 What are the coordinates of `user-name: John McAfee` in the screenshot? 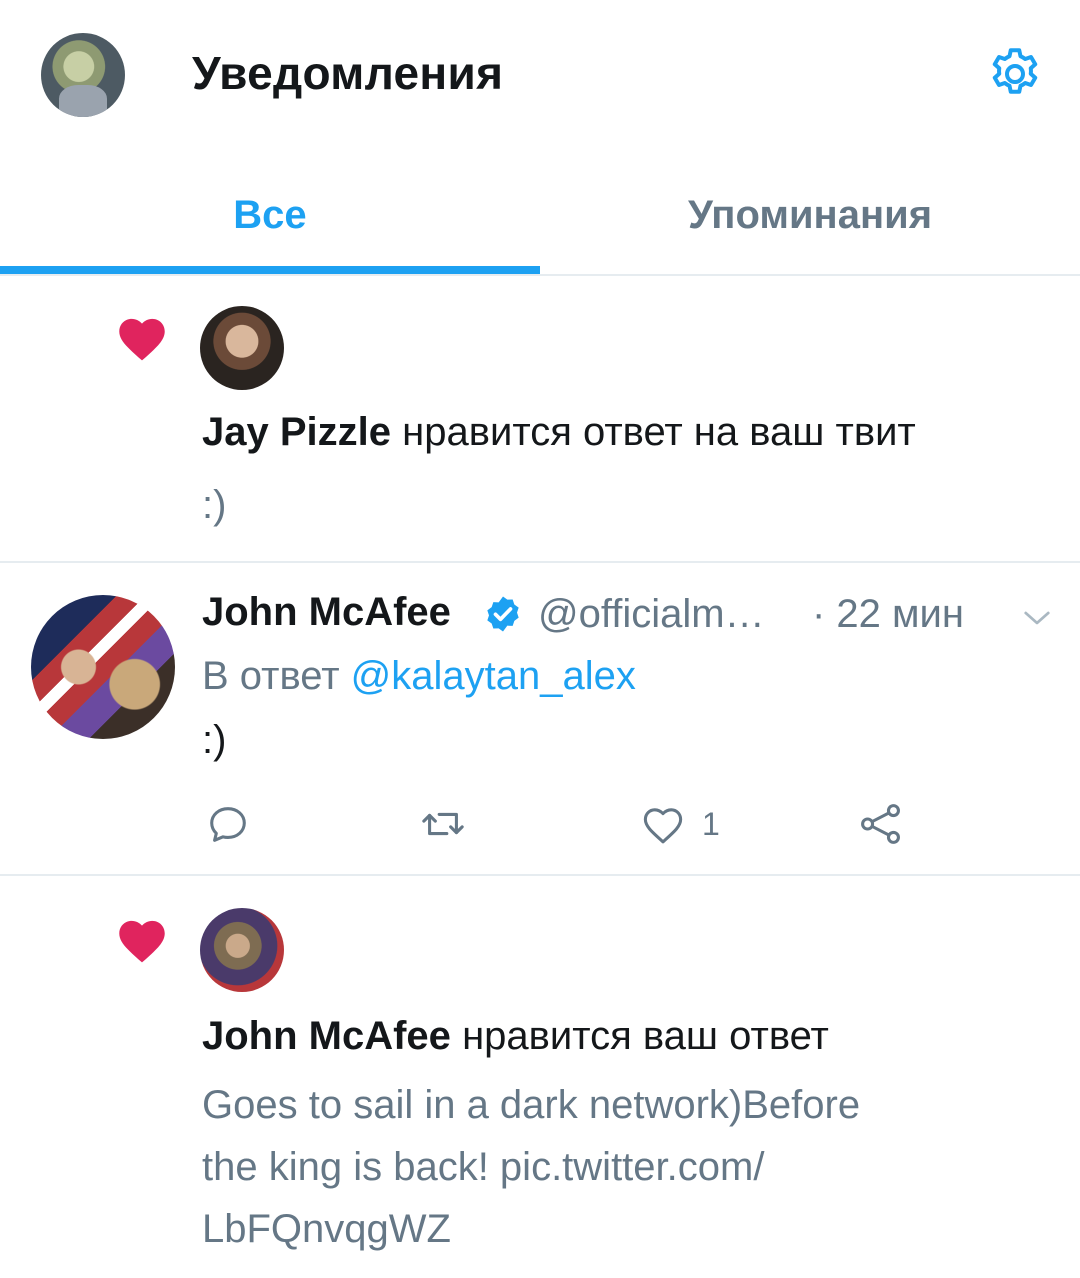 It's located at (326, 1036).